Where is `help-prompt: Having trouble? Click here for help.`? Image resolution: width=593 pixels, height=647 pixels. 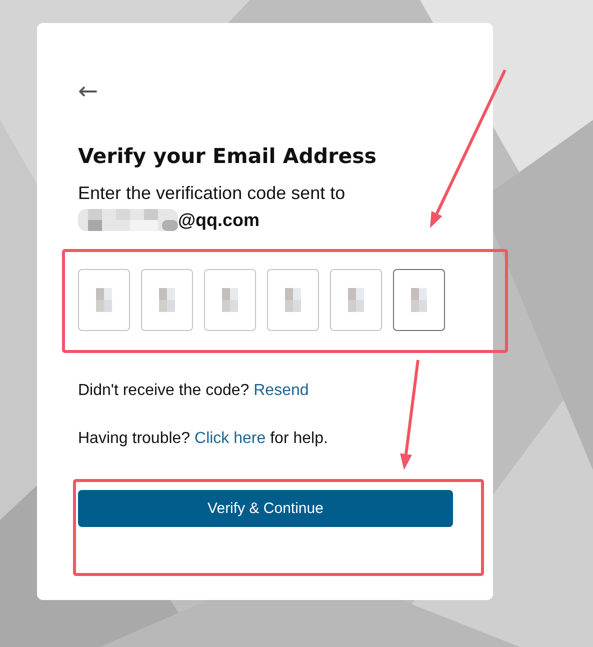
help-prompt: Having trouble? Click here for help. is located at coordinates (203, 439).